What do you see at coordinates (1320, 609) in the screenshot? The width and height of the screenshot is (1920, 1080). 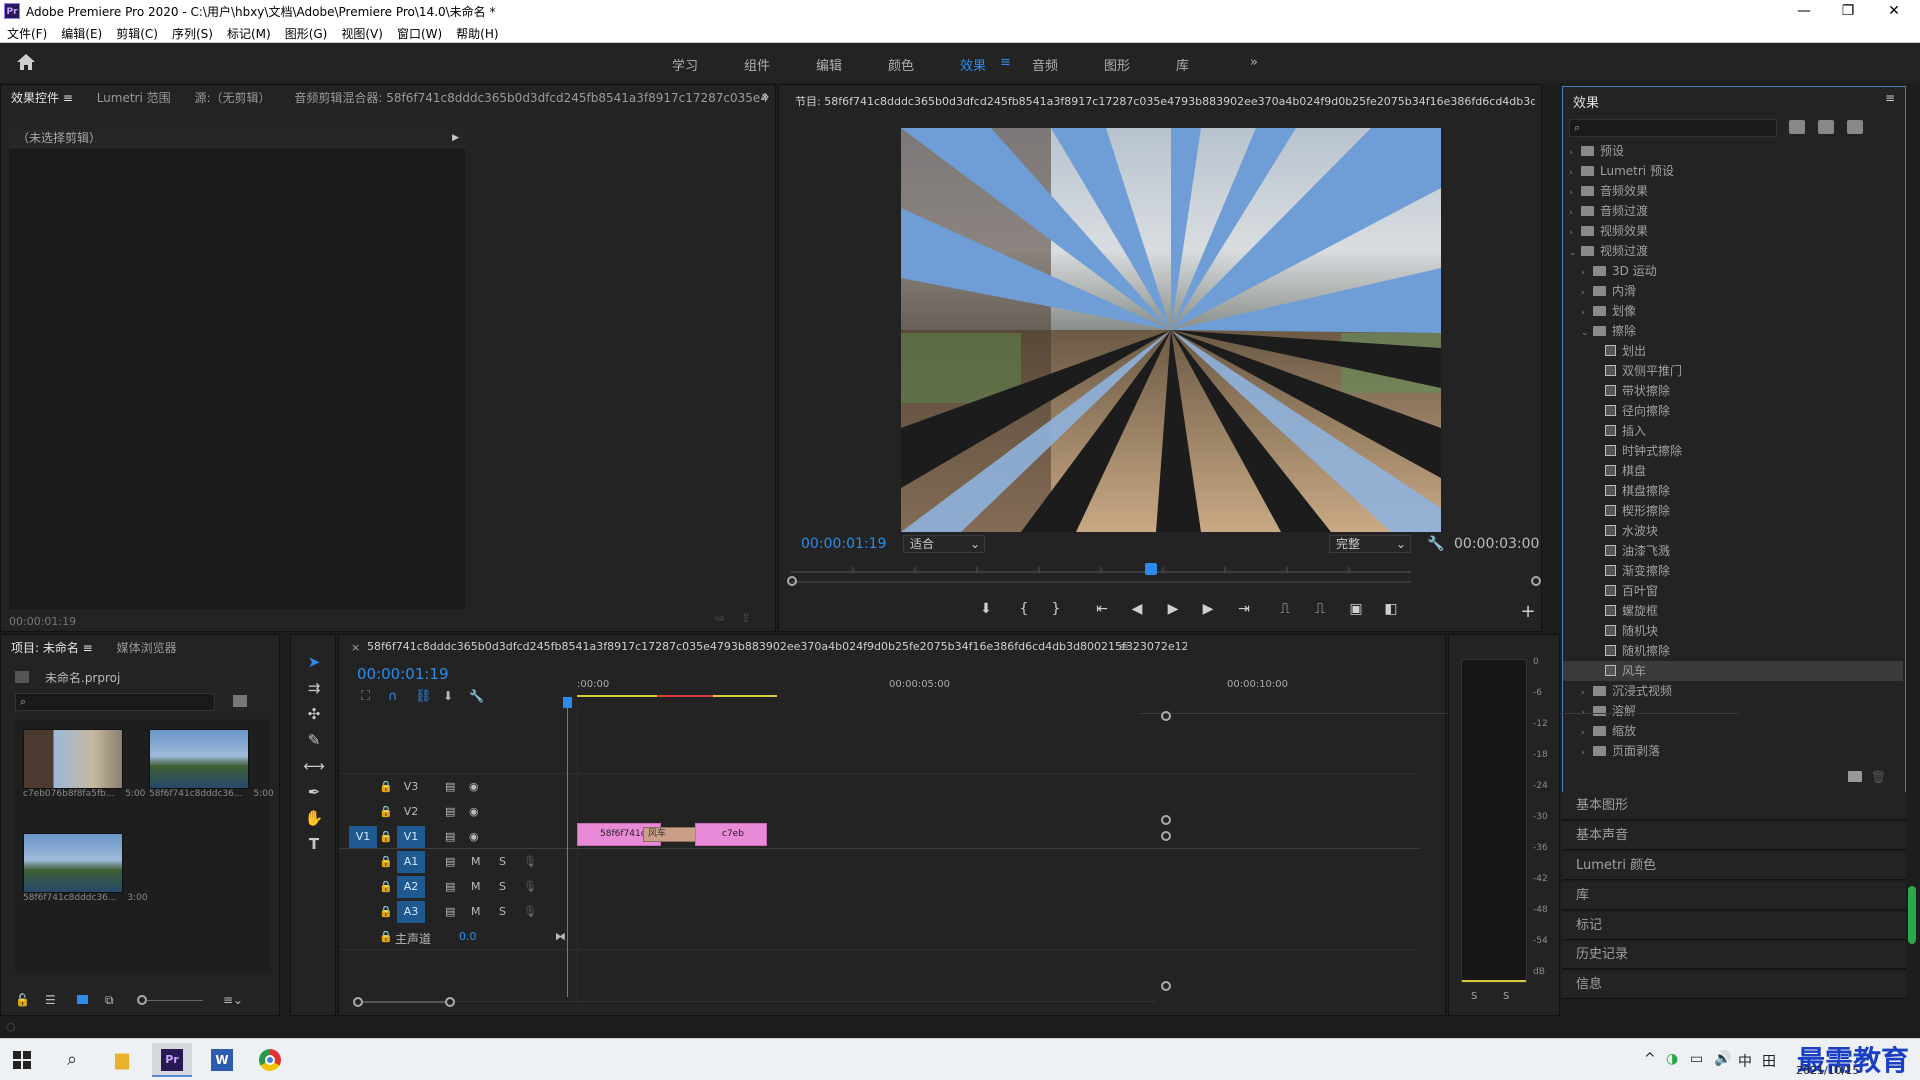 I see `extract-icon: ⎍` at bounding box center [1320, 609].